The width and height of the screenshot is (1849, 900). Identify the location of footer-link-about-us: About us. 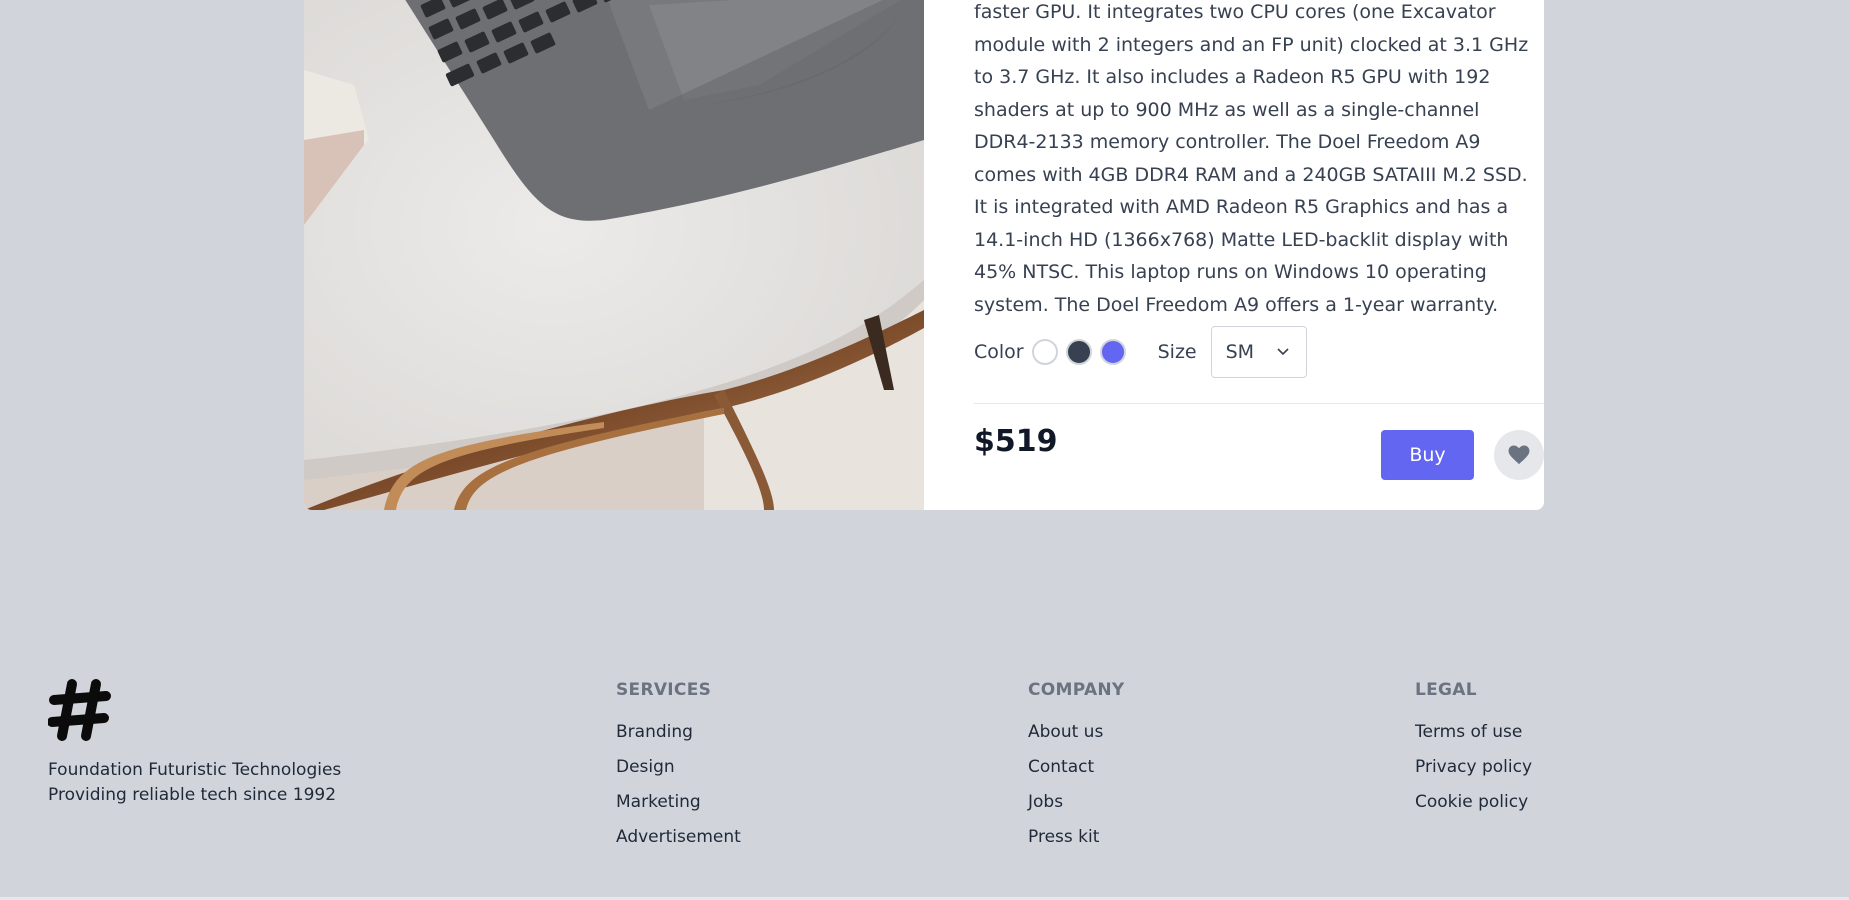
(1076, 737).